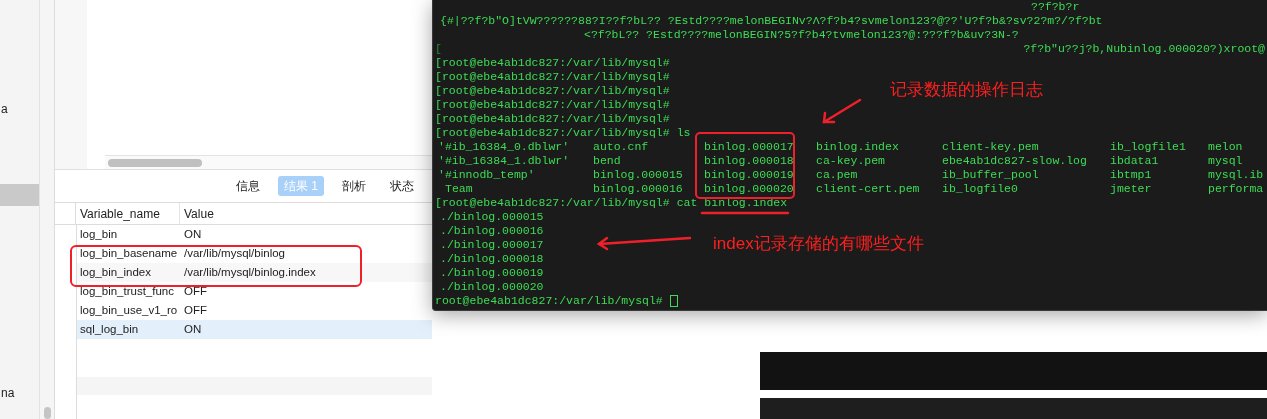 The width and height of the screenshot is (1267, 419). I want to click on table-row: log_bin_index /var/lib/mysql/binlog.index, so click(254, 272).